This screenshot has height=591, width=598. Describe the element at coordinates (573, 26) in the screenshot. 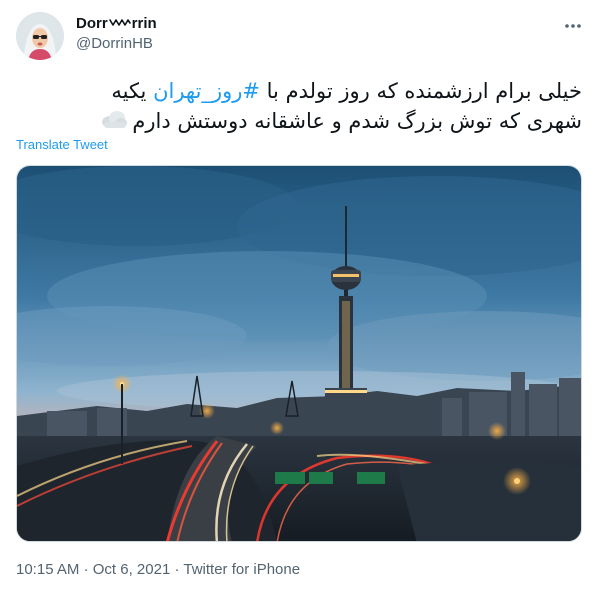

I see `more-icon` at that location.